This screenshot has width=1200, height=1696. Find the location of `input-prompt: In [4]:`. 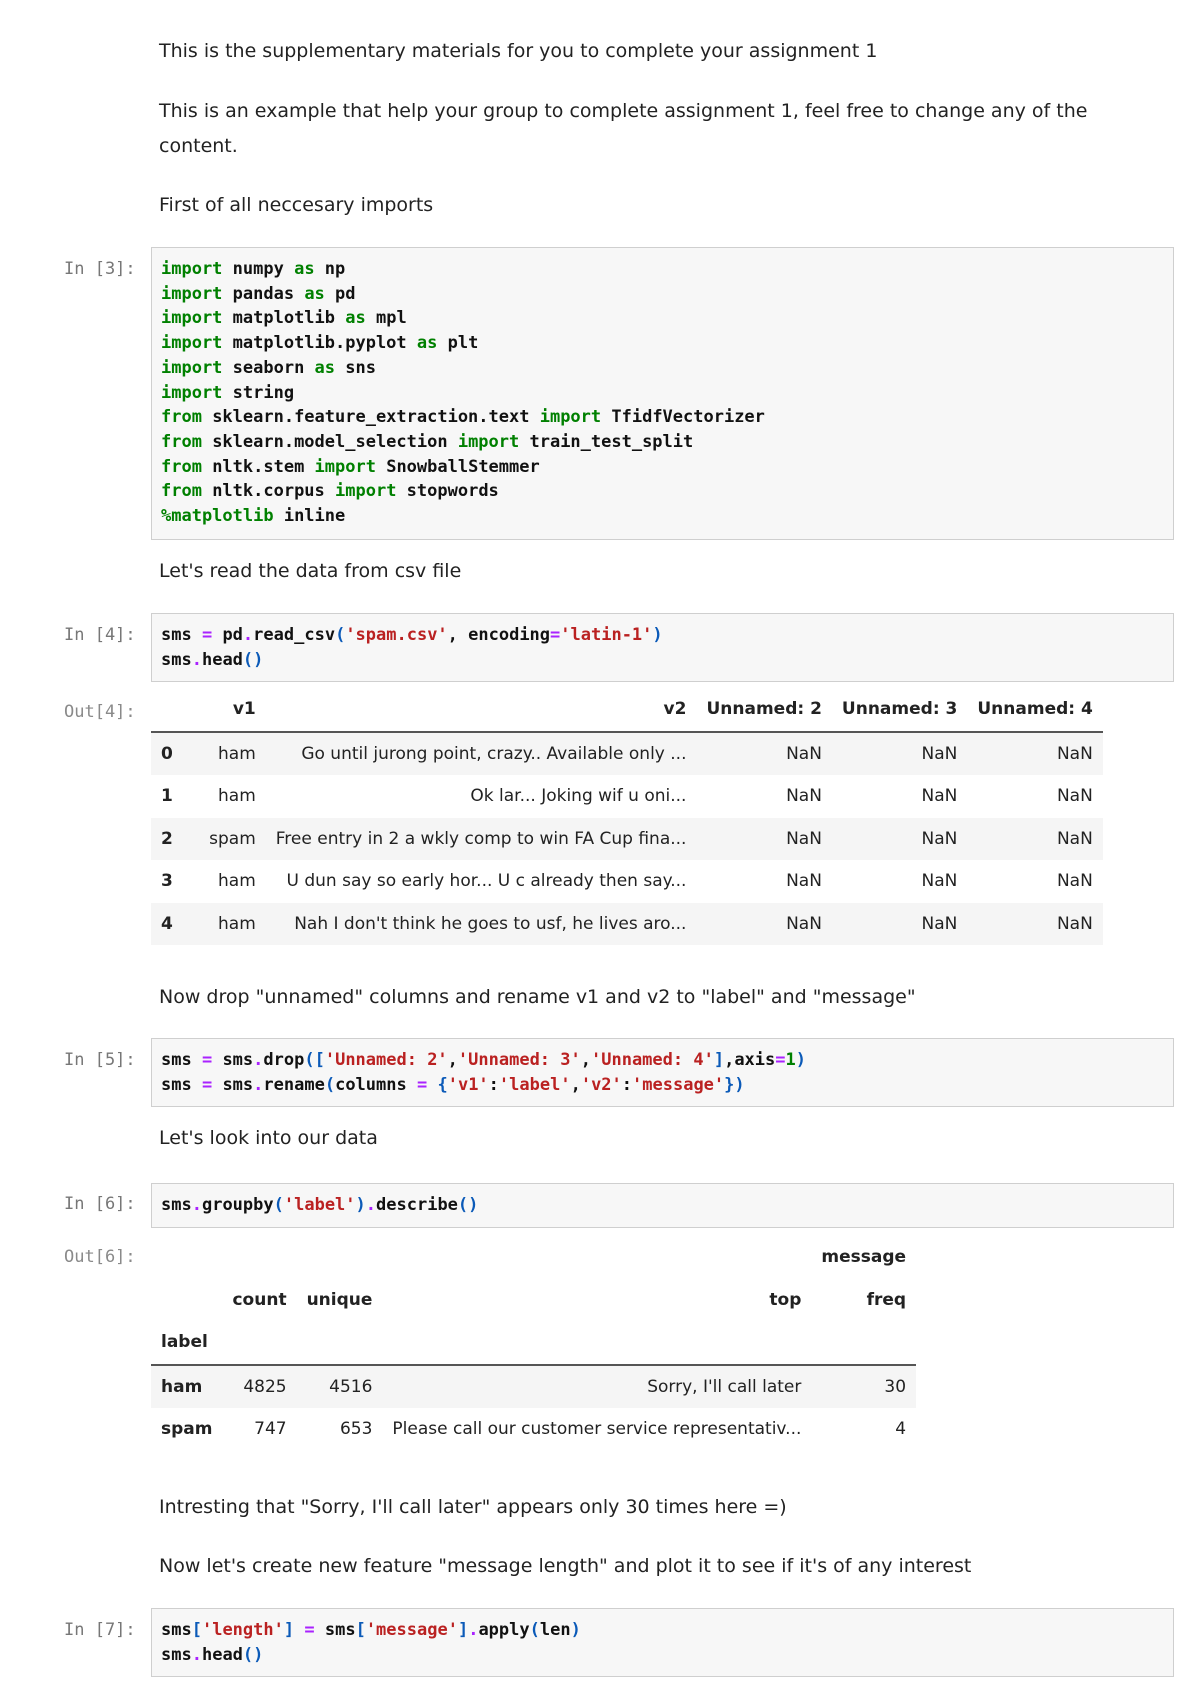

input-prompt: In [4]: is located at coordinates (100, 635).